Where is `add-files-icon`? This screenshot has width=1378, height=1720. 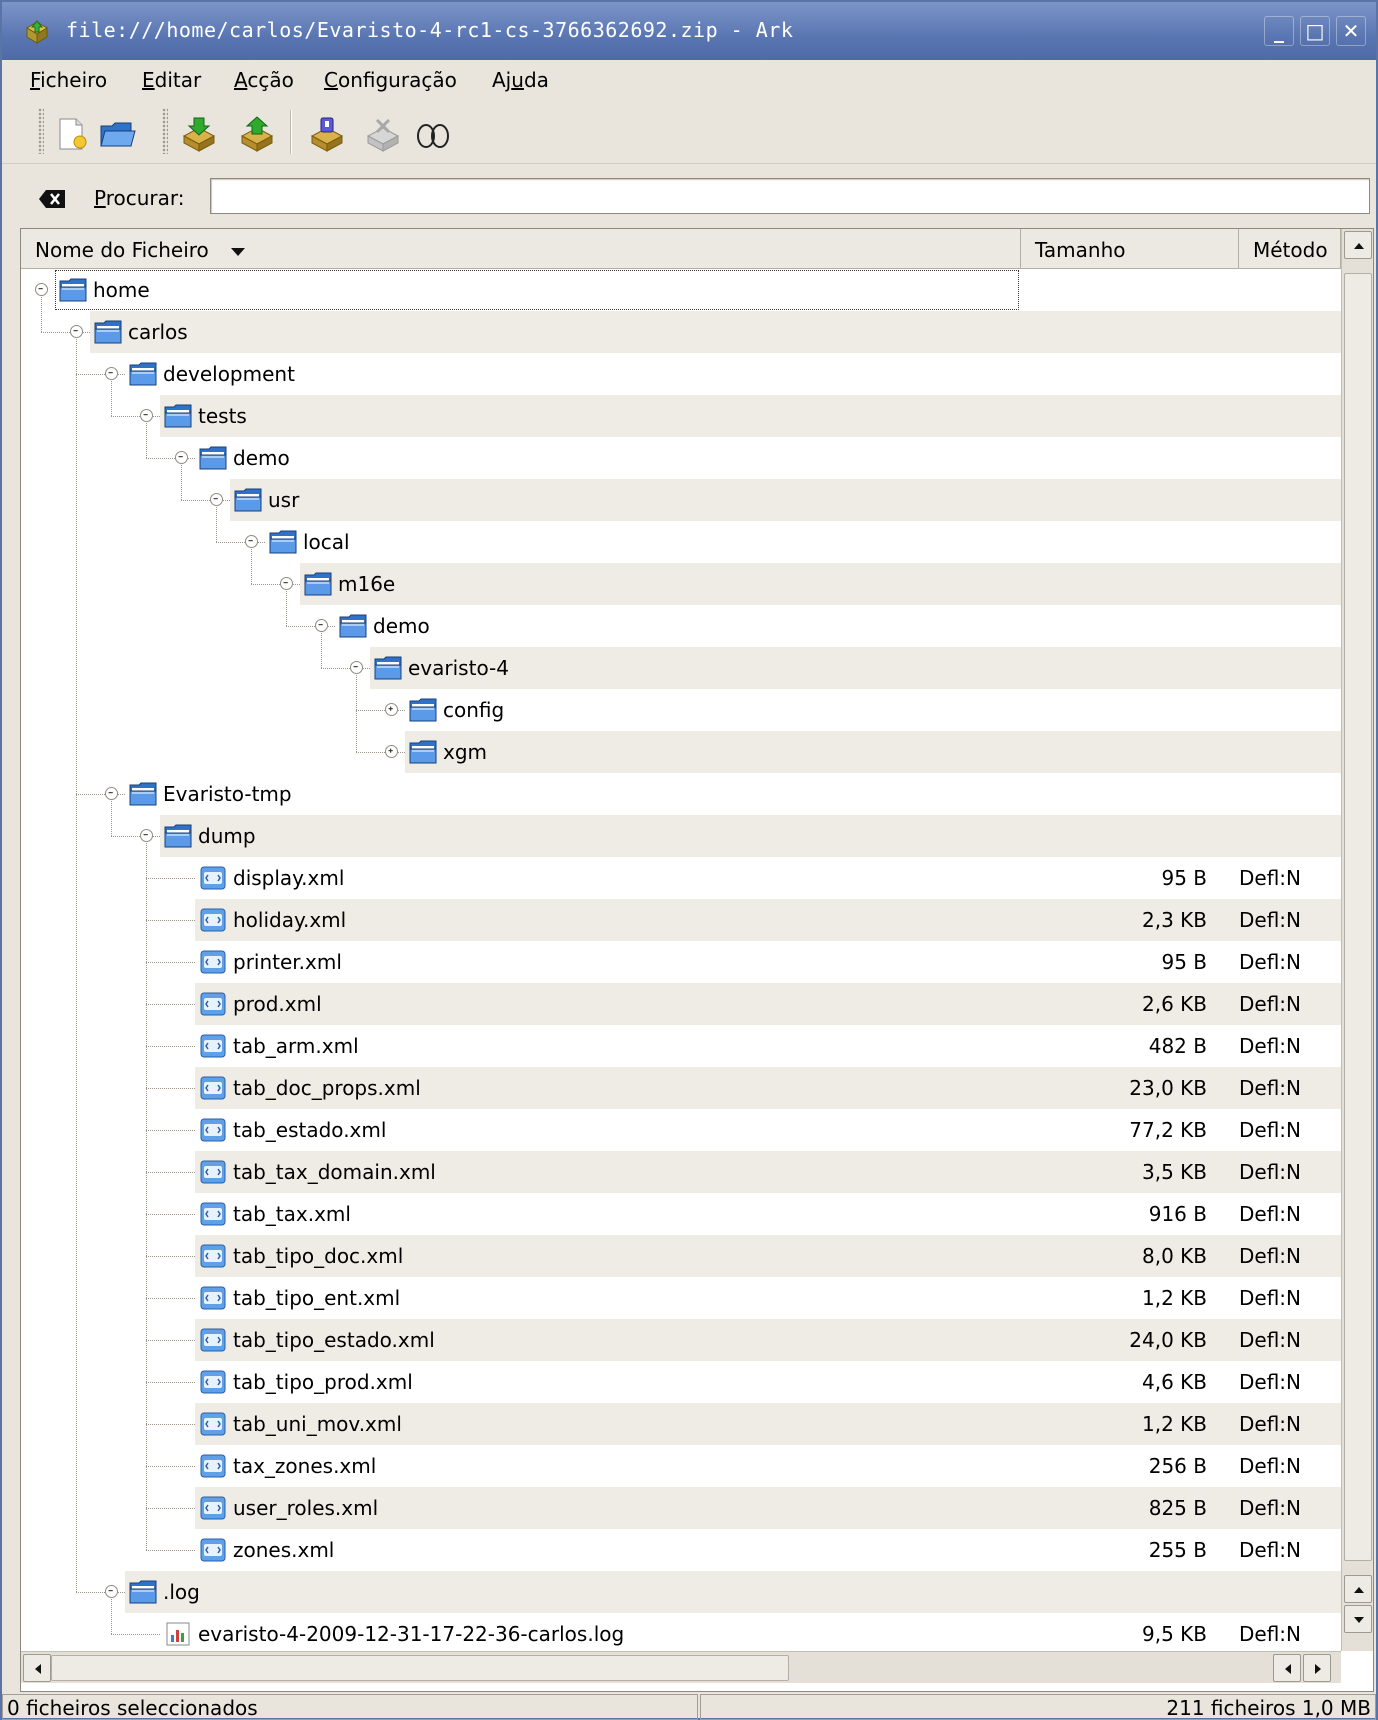
add-files-icon is located at coordinates (257, 134).